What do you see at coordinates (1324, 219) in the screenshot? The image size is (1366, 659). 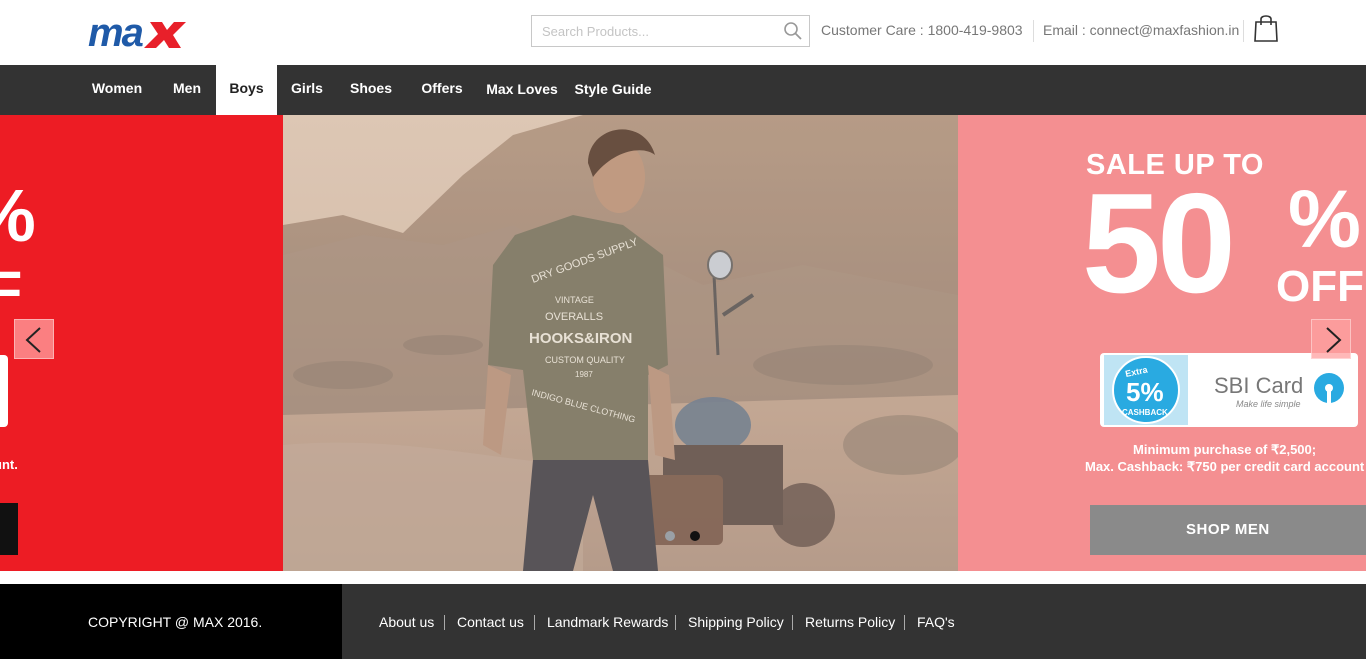 I see `sale-percent-sign: %` at bounding box center [1324, 219].